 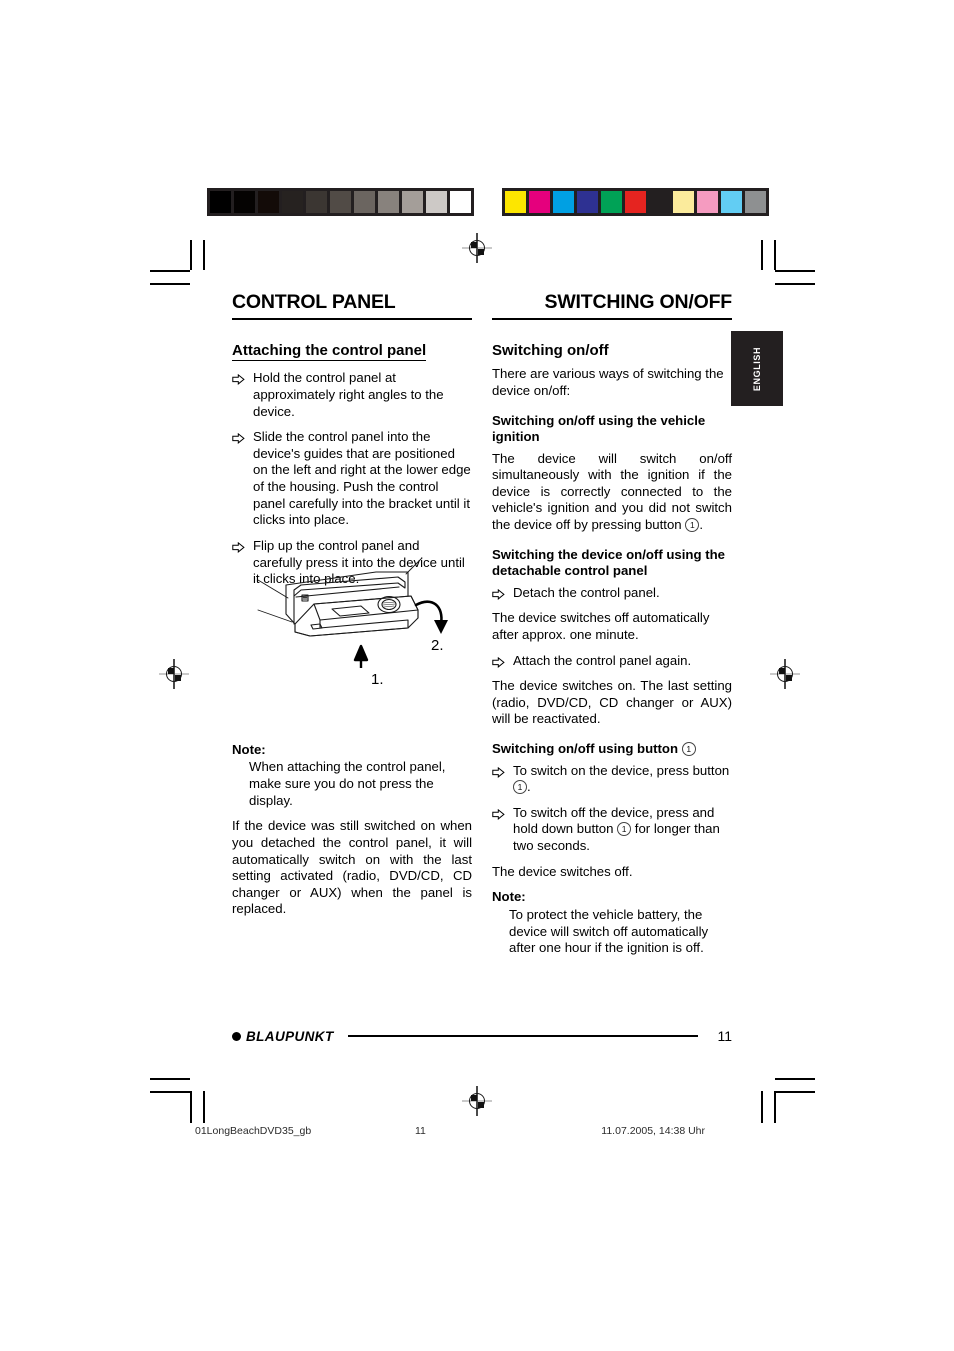 I want to click on blaupunkt-dot-icon, so click(x=236, y=1036).